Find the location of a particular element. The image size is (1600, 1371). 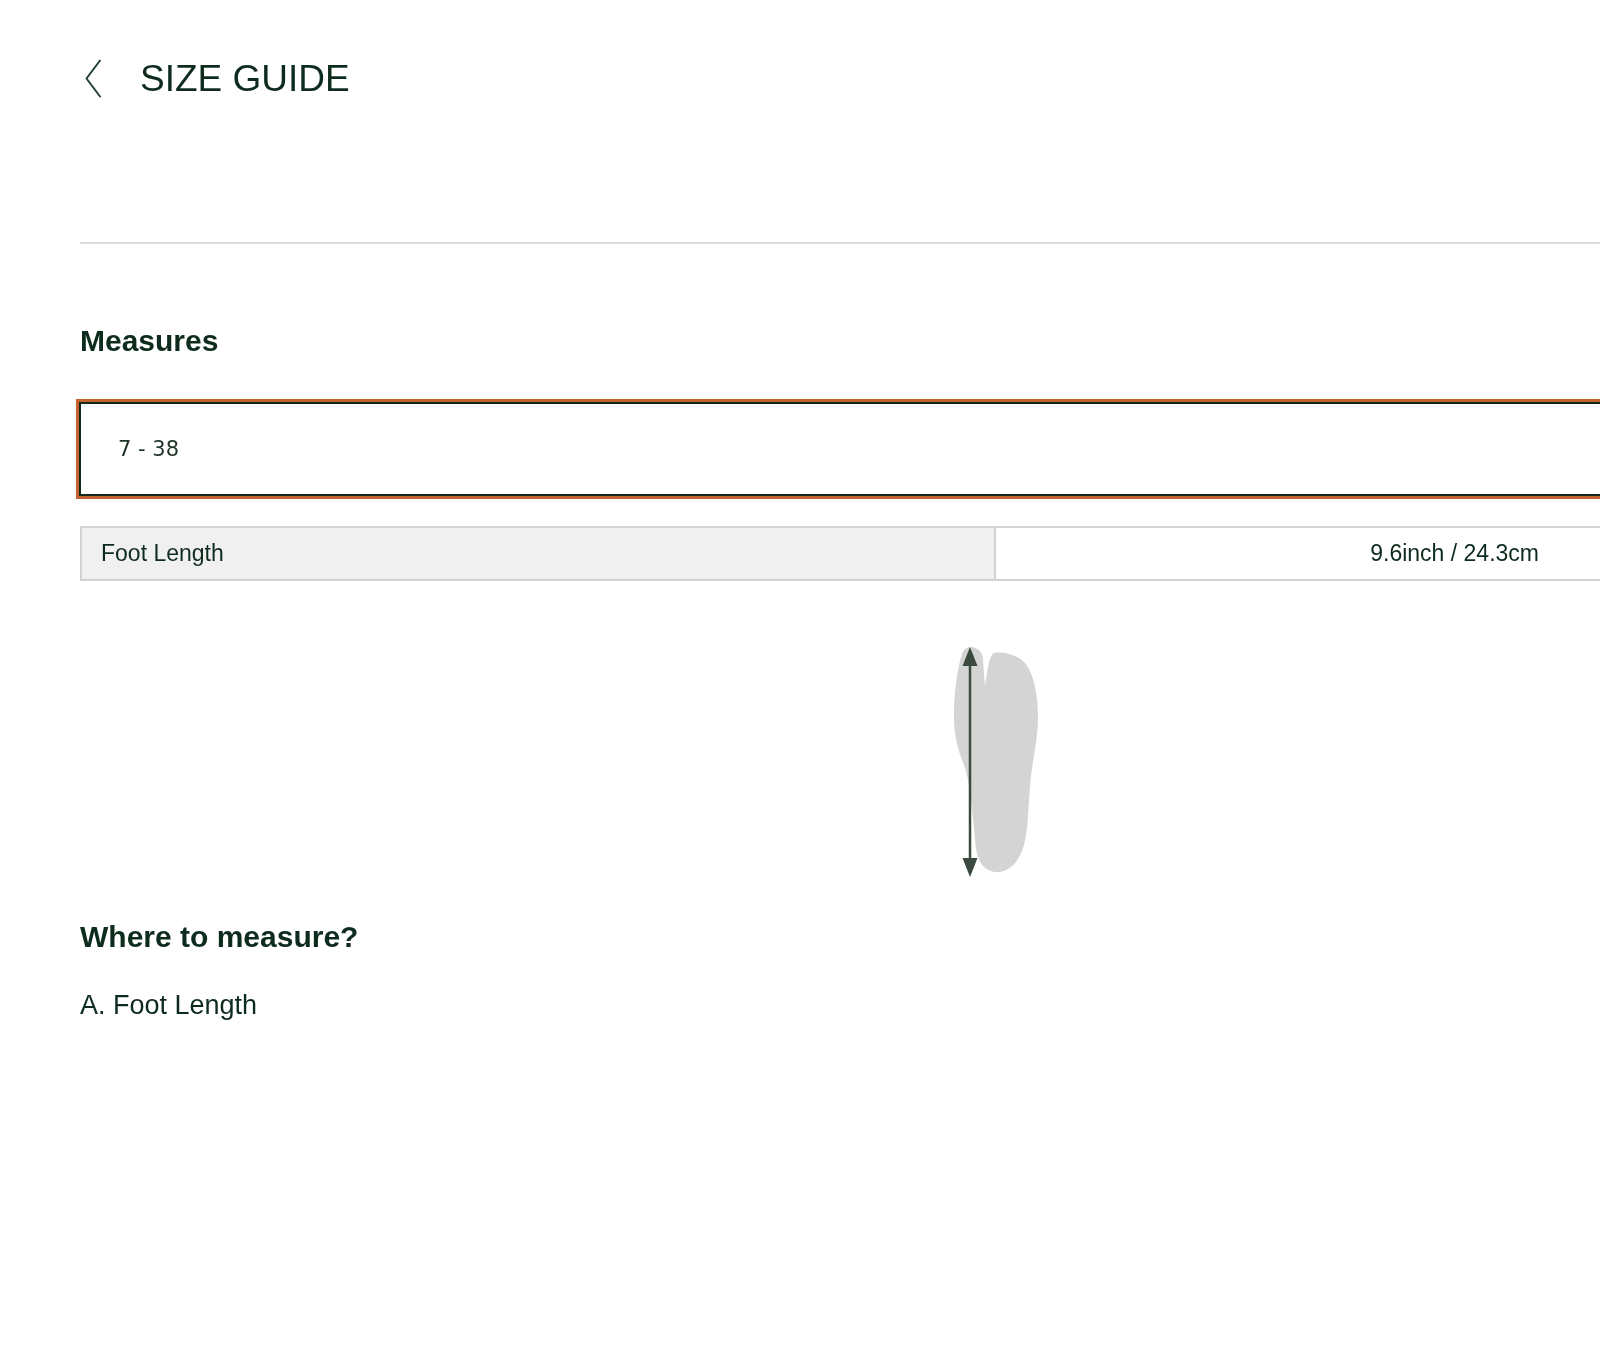

page-title: SIZE GUIDE is located at coordinates (245, 78).